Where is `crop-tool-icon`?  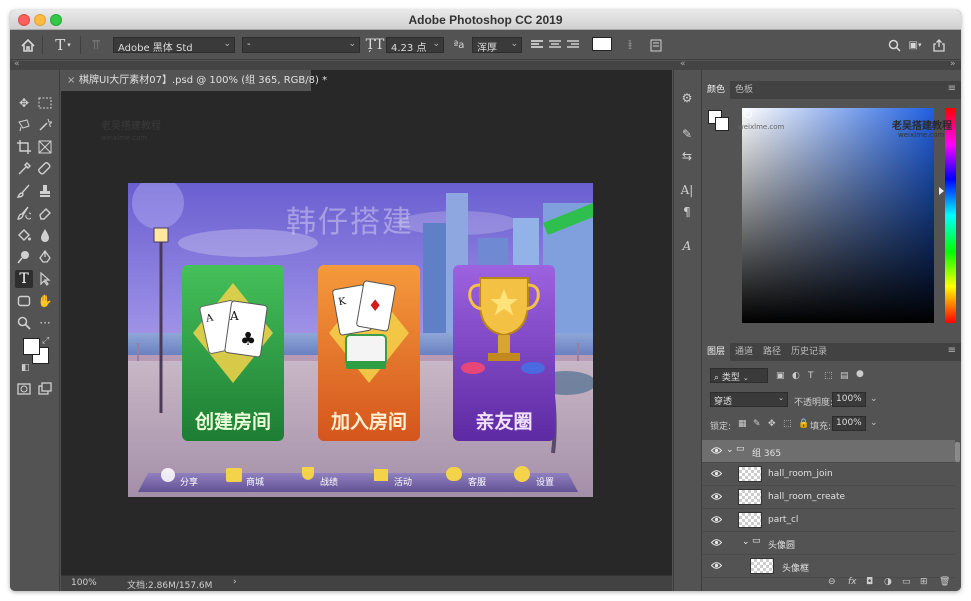 crop-tool-icon is located at coordinates (24, 147).